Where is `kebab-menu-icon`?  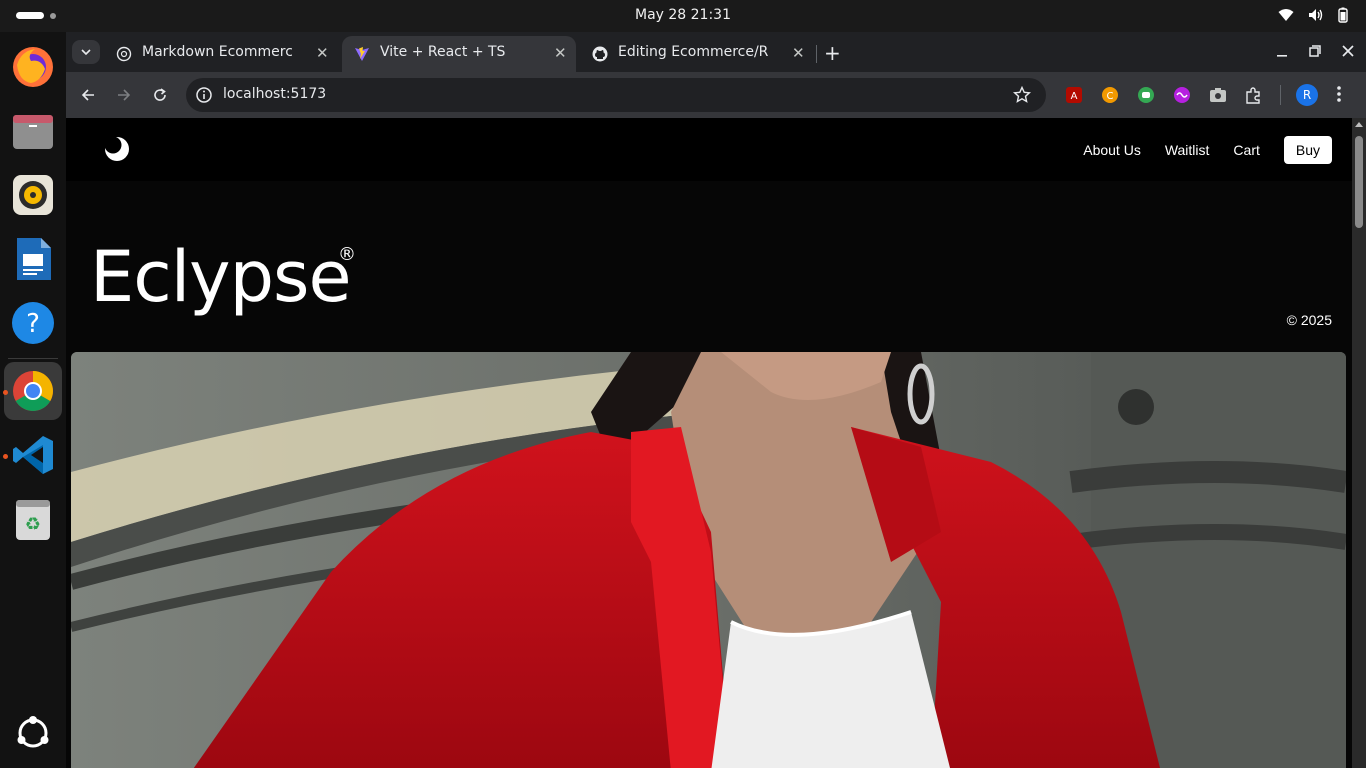 kebab-menu-icon is located at coordinates (1339, 94).